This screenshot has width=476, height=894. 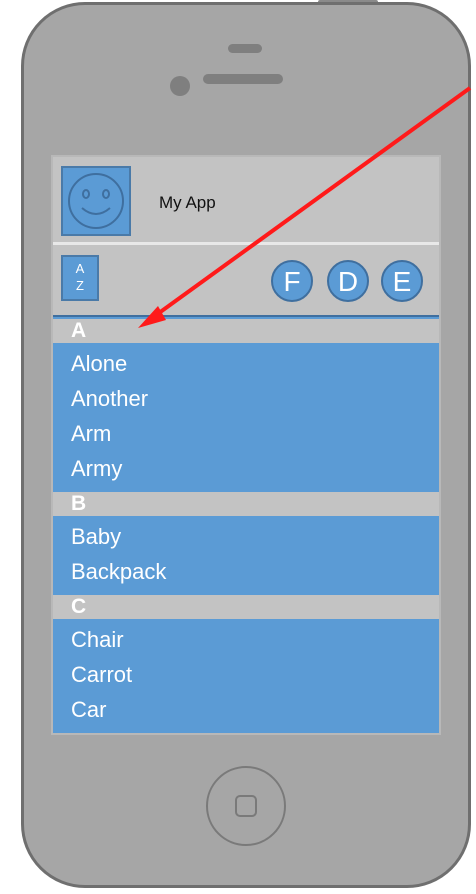 What do you see at coordinates (246, 331) in the screenshot?
I see `section-header-a: A` at bounding box center [246, 331].